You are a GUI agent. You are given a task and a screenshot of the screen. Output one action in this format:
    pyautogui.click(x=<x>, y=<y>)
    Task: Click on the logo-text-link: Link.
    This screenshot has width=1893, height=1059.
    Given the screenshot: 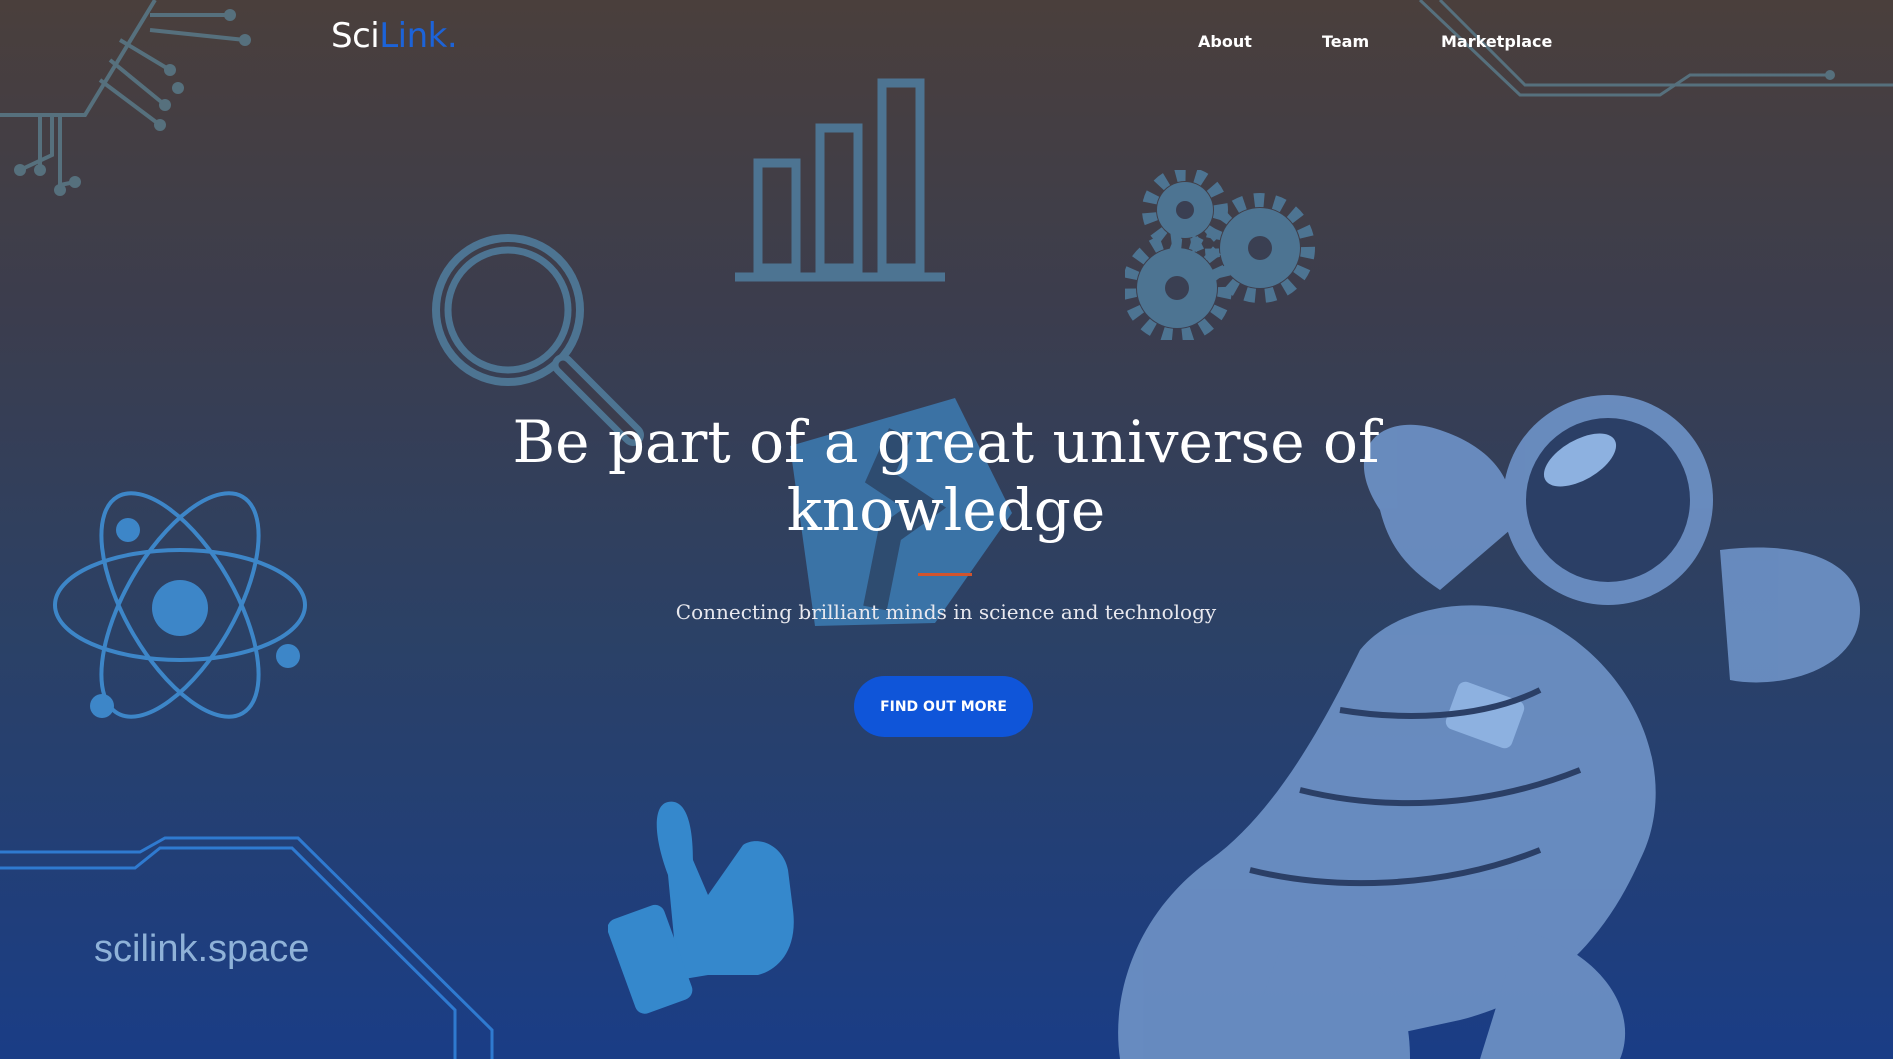 What is the action you would take?
    pyautogui.click(x=418, y=36)
    